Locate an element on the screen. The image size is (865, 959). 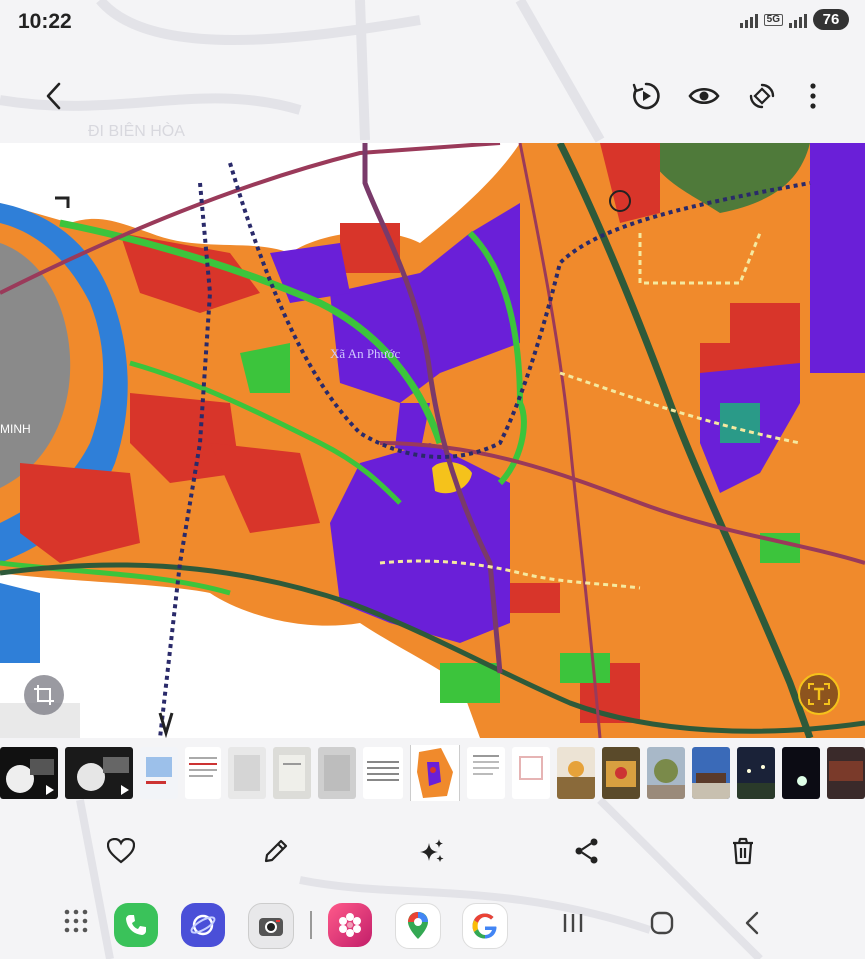
system-back-button is located at coordinates (752, 923).